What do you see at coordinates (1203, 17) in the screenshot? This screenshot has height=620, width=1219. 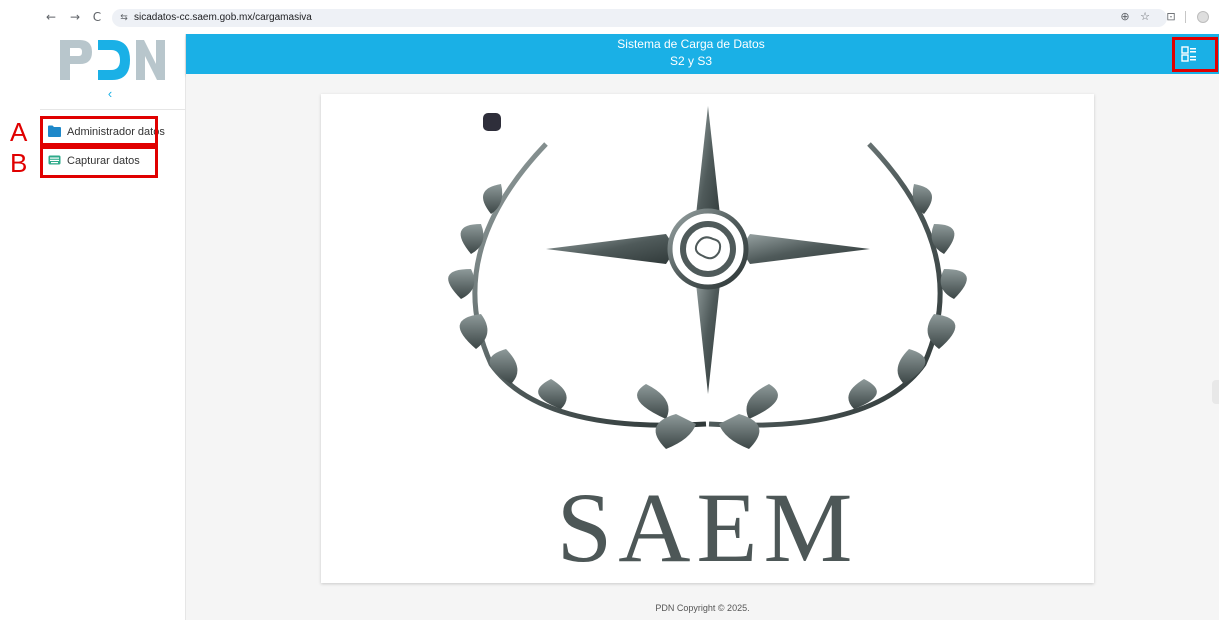 I see `profile-avatar` at bounding box center [1203, 17].